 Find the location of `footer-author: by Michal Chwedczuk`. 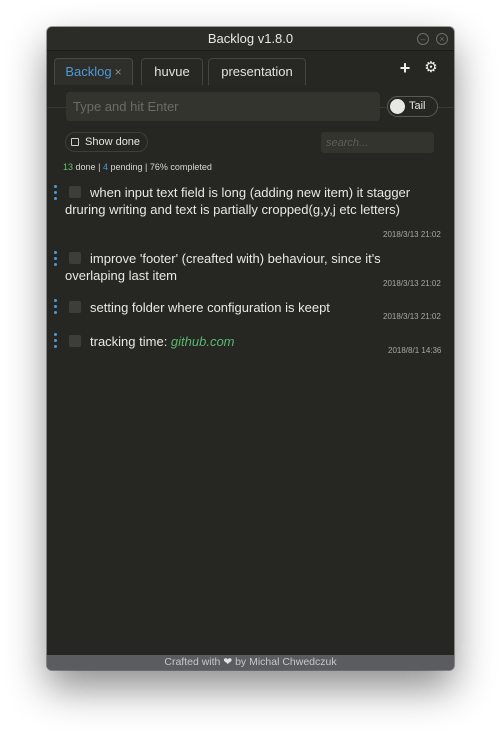

footer-author: by Michal Chwedczuk is located at coordinates (286, 662).